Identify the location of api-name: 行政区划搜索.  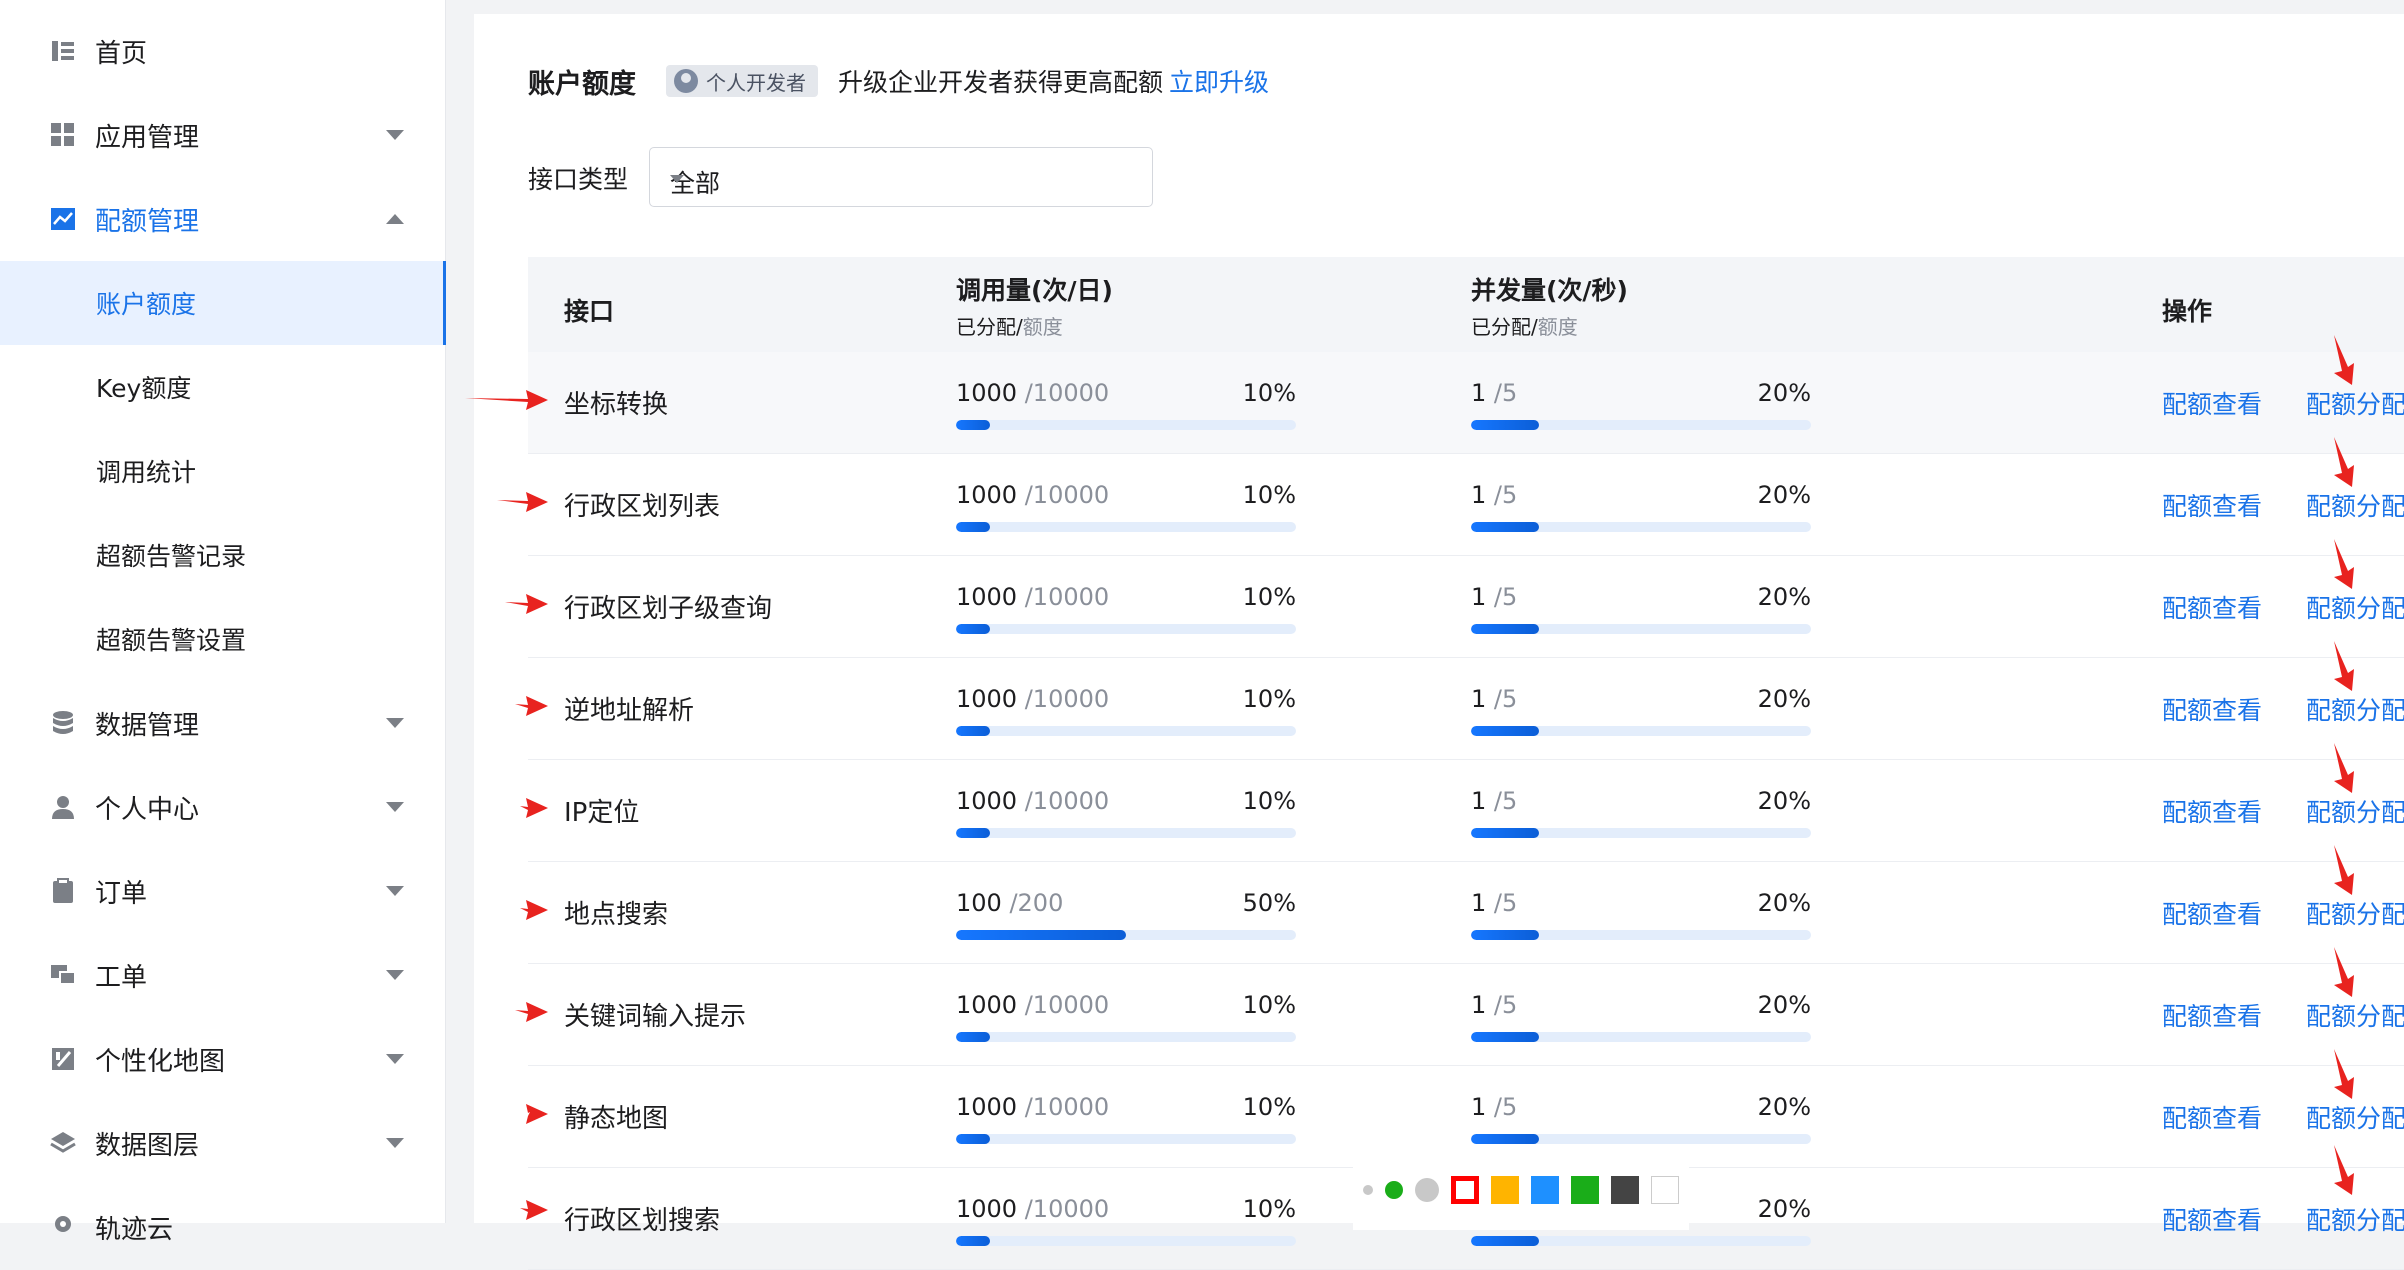
(642, 1221).